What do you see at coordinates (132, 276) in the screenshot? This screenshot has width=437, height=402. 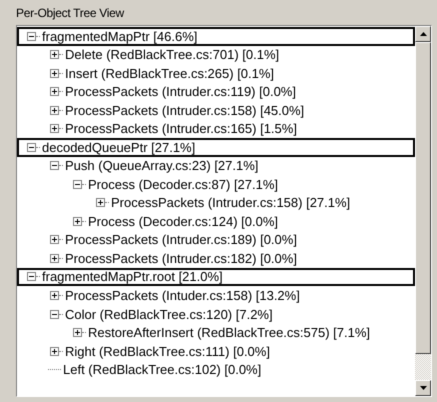 I see `root-label: fragmentedMapPtr.root [21.0%]` at bounding box center [132, 276].